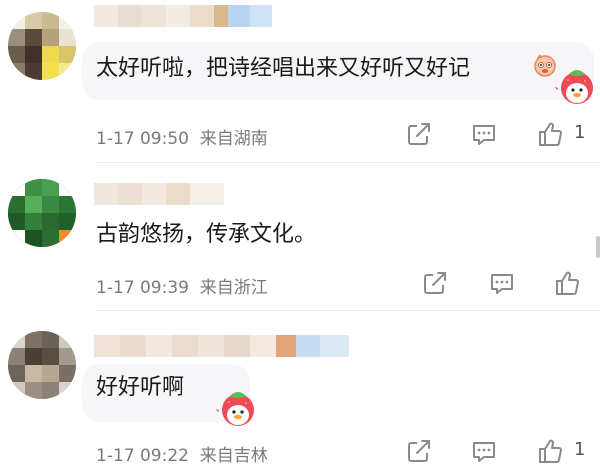  What do you see at coordinates (140, 387) in the screenshot?
I see `comment-text: 好好听啊` at bounding box center [140, 387].